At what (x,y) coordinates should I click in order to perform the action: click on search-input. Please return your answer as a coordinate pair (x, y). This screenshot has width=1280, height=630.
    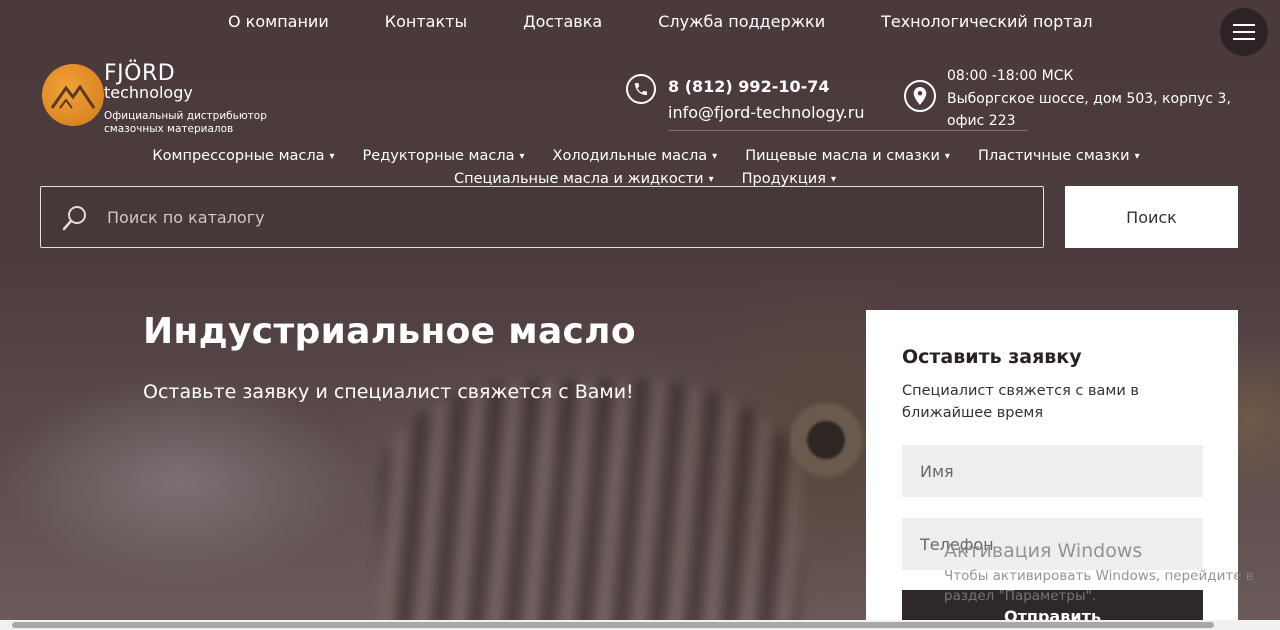
    Looking at the image, I should click on (557, 217).